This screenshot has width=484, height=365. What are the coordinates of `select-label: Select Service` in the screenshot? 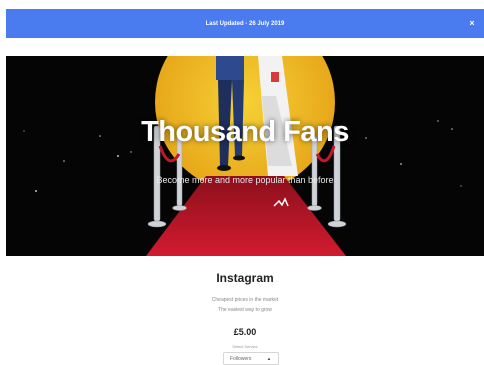 It's located at (245, 346).